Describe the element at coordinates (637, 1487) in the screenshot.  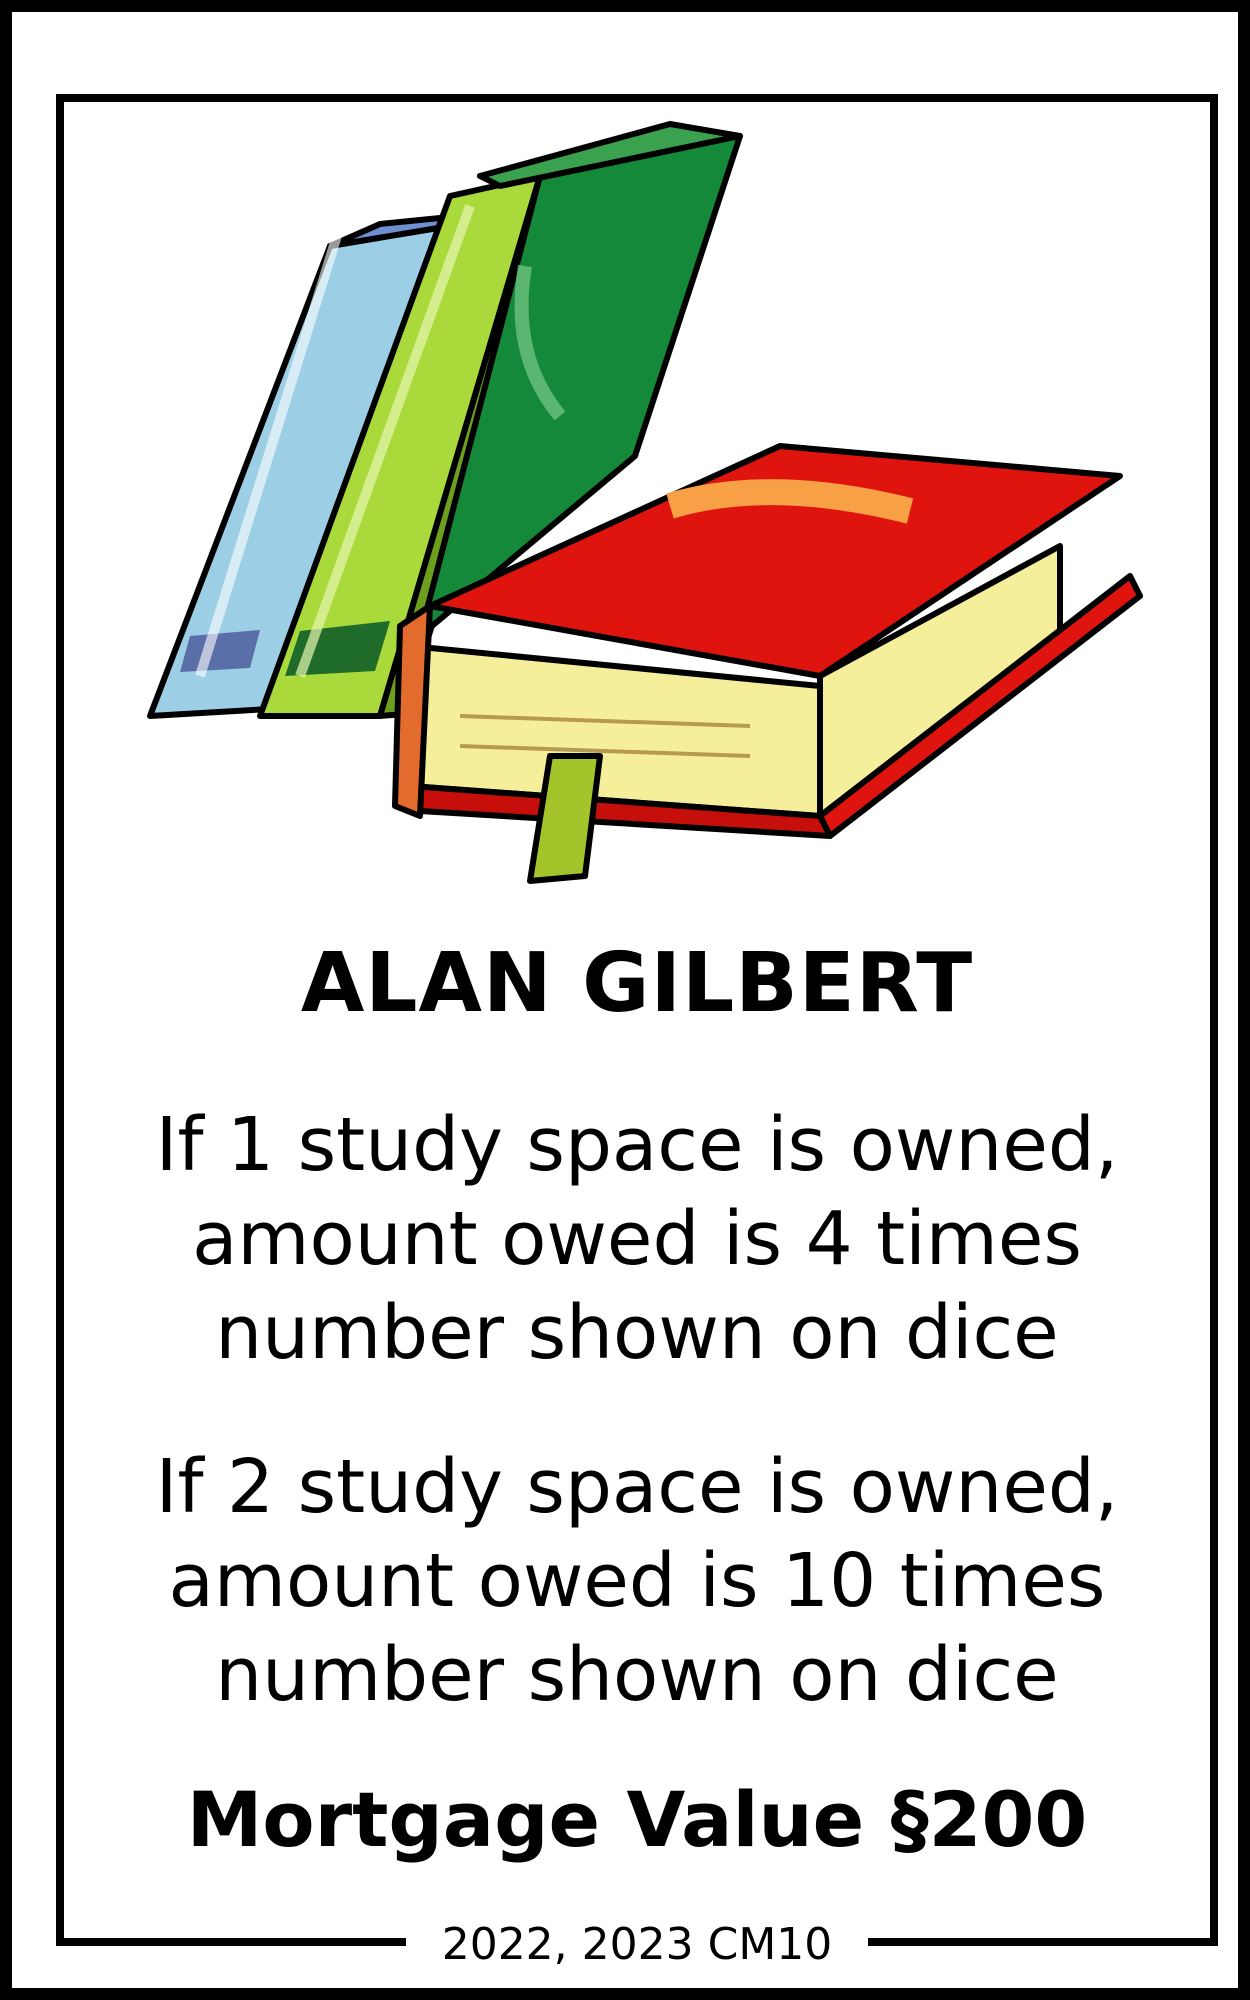
I see `rent-rule-two-line-1: If 2 study space is owned,` at that location.